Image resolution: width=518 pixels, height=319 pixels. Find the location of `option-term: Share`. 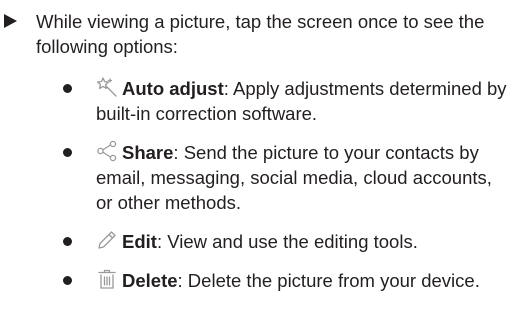

option-term: Share is located at coordinates (148, 152).